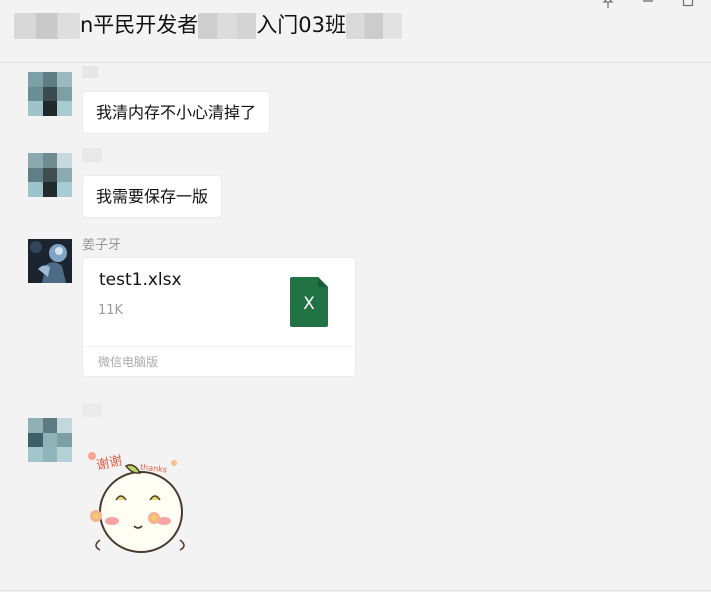 Image resolution: width=711 pixels, height=592 pixels. I want to click on robot-avatar-icon, so click(50, 261).